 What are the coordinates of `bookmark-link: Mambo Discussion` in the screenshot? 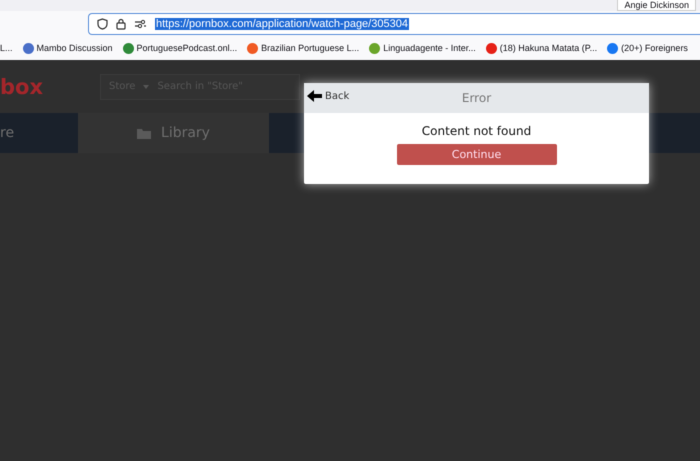 It's located at (74, 48).